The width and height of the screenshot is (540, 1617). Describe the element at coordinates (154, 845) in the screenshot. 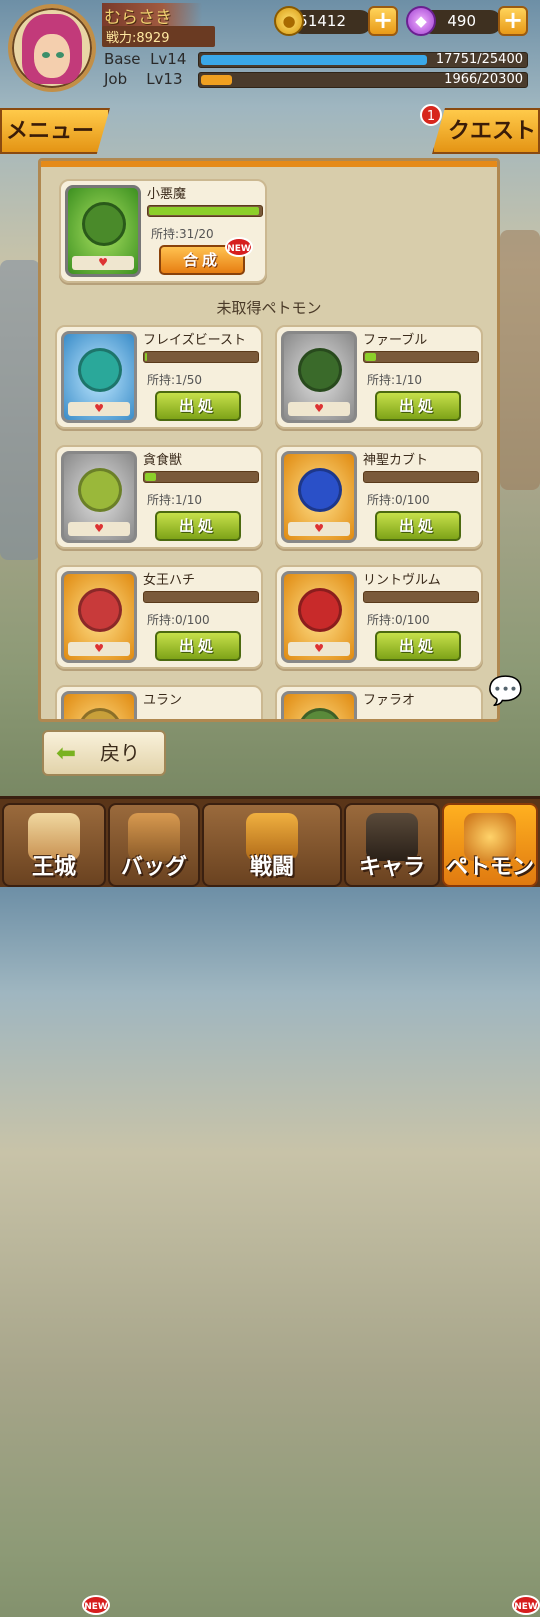

I see `nav-bag: バッグ` at that location.